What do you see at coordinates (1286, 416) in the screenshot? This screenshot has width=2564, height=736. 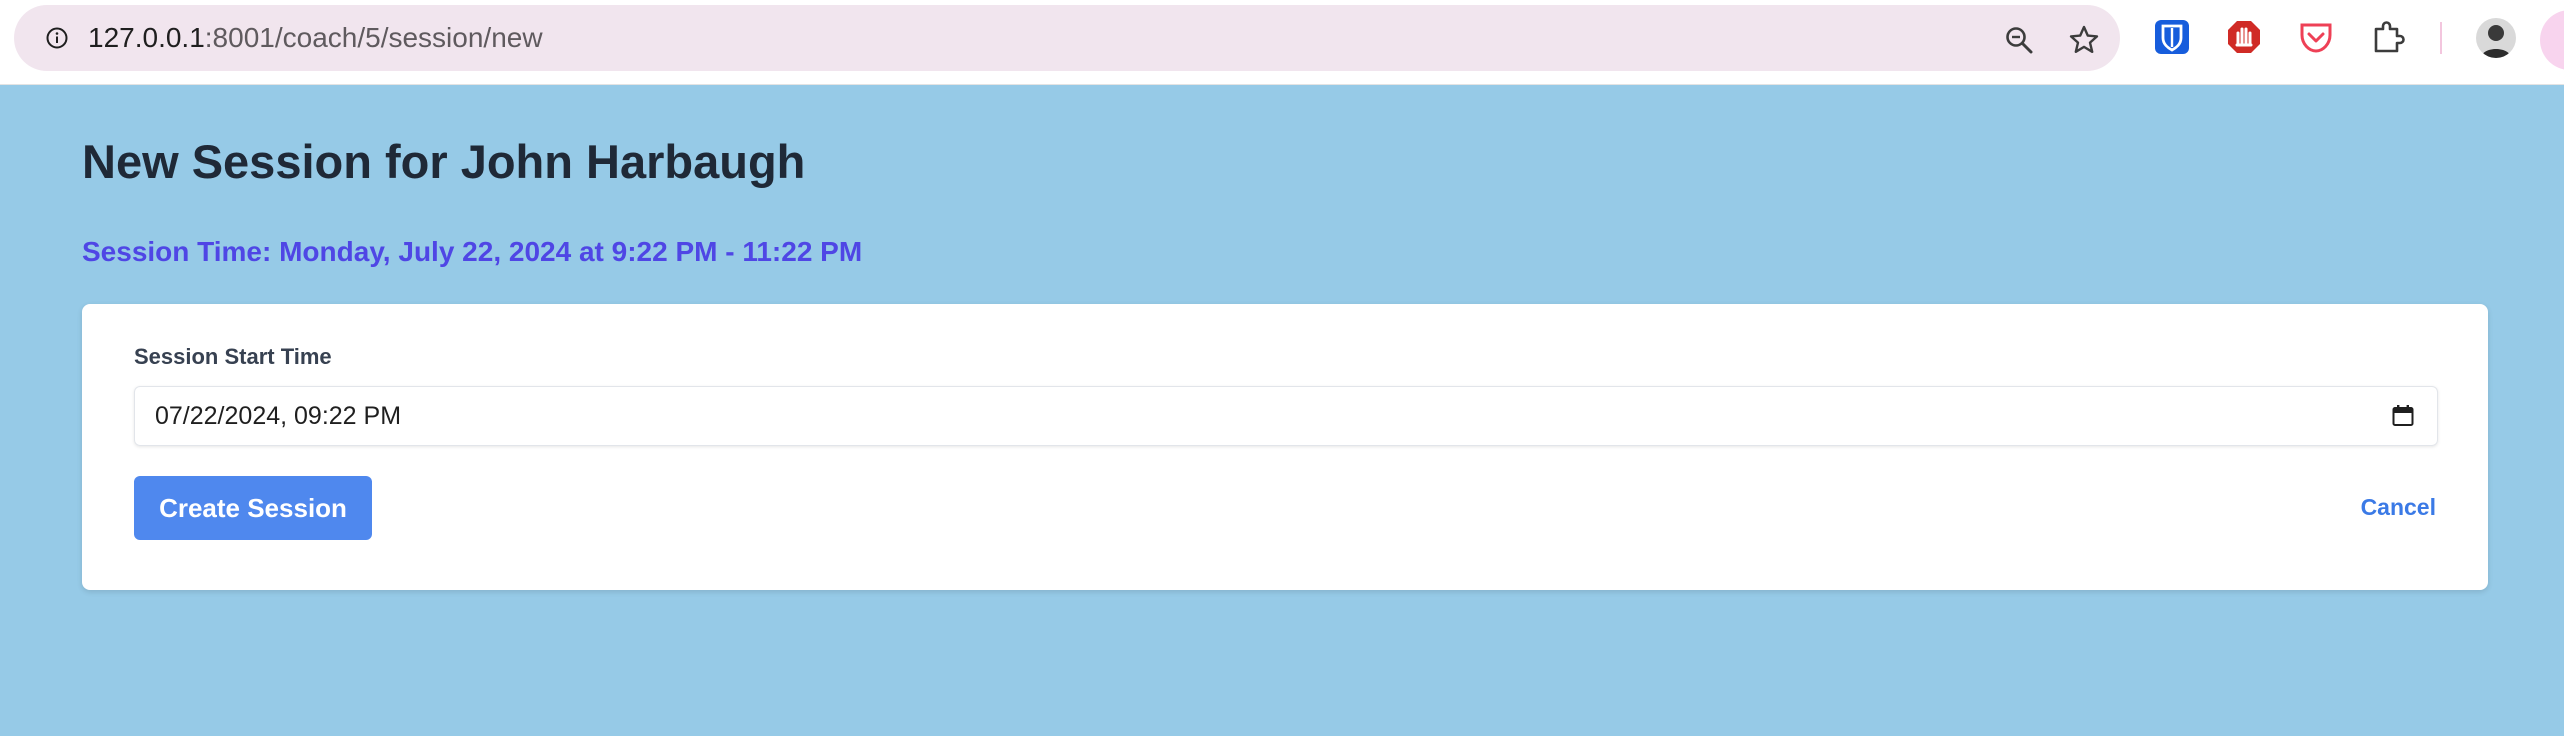 I see `session-start-input: 07/22/2024, 09:22 PM` at bounding box center [1286, 416].